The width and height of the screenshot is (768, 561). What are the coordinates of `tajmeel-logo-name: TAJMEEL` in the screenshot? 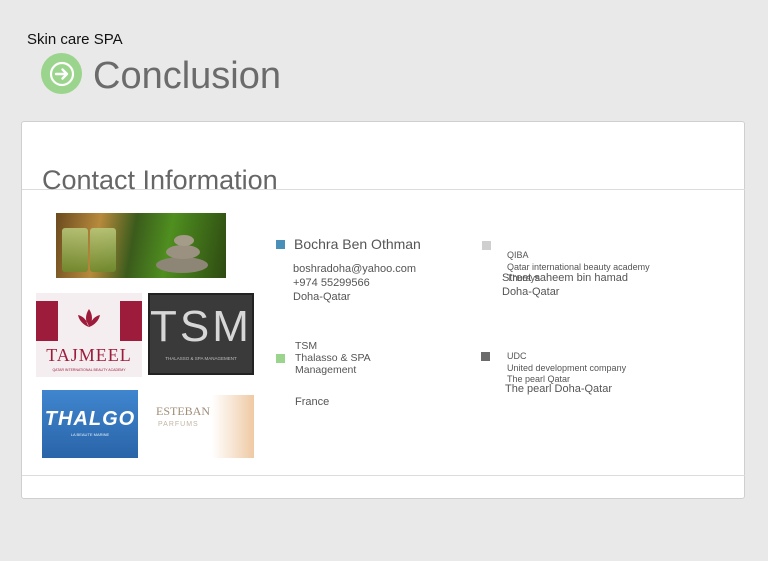 It's located at (89, 355).